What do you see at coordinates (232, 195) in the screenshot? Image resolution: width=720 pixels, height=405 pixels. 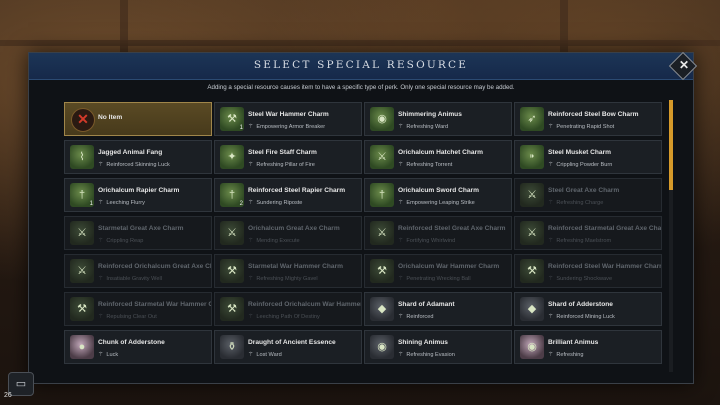 I see `rapier-charm-icon: † 2` at bounding box center [232, 195].